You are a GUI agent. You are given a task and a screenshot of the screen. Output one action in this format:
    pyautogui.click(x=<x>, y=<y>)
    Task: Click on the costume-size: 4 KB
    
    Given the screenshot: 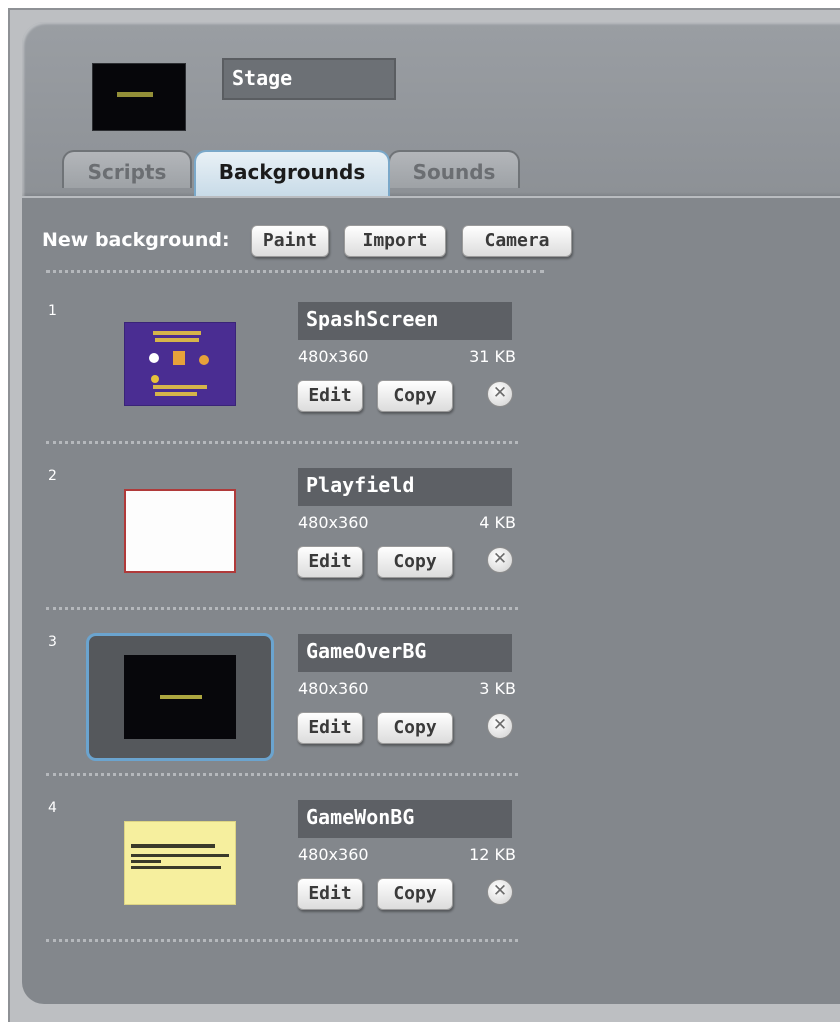 What is the action you would take?
    pyautogui.click(x=497, y=522)
    